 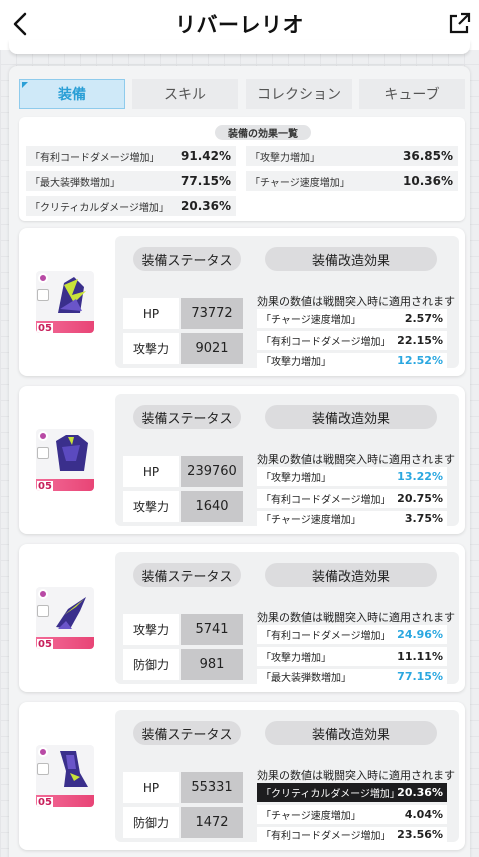 What do you see at coordinates (352, 360) in the screenshot?
I see `mod-effect-row: 「攻撃力増加」 12.52%` at bounding box center [352, 360].